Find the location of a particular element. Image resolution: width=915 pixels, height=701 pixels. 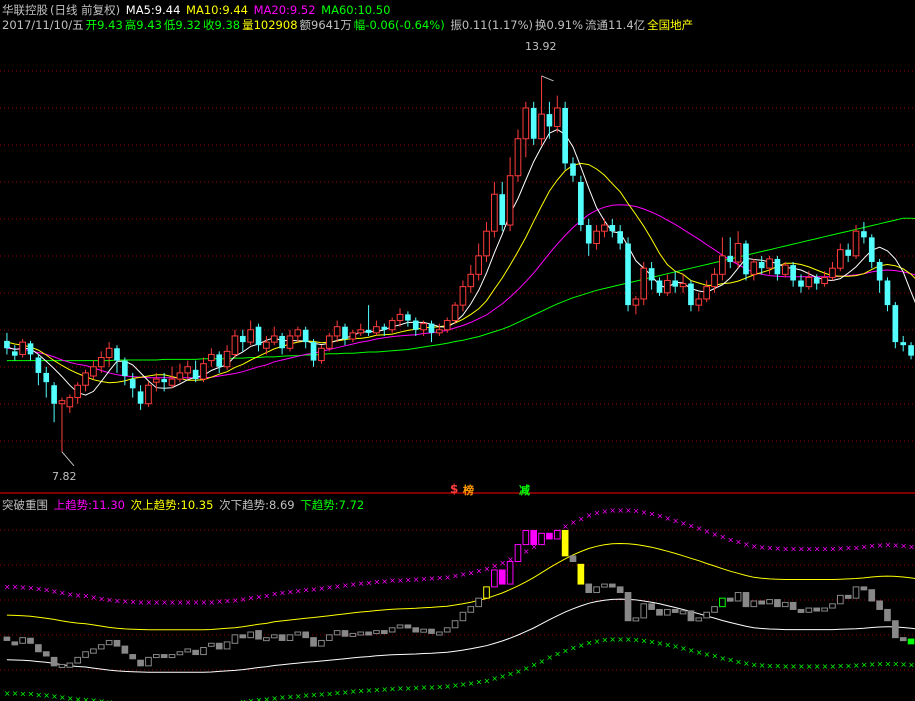

event-marker-reduce: 减 is located at coordinates (524, 490).